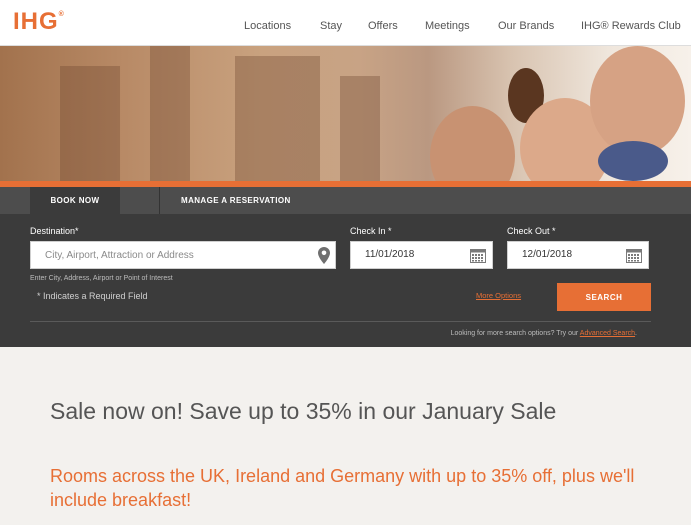 Image resolution: width=691 pixels, height=525 pixels. What do you see at coordinates (324, 255) in the screenshot?
I see `location-pin-icon` at bounding box center [324, 255].